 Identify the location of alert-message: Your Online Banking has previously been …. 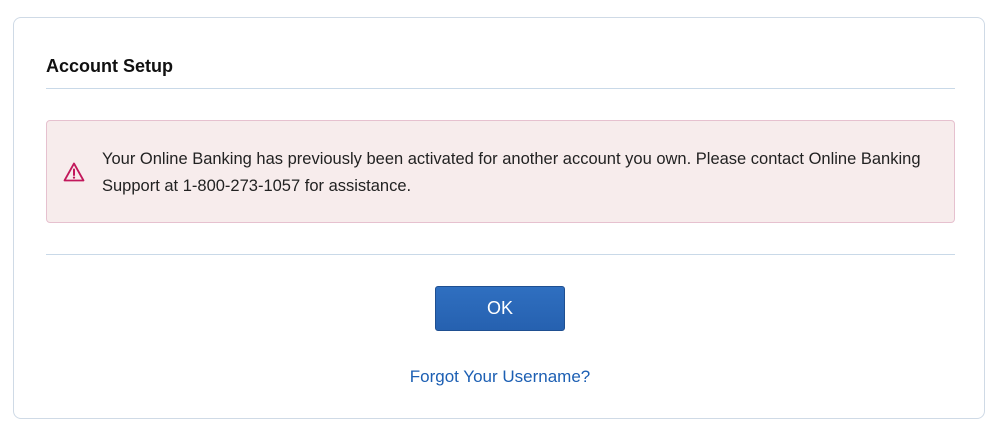
(511, 172).